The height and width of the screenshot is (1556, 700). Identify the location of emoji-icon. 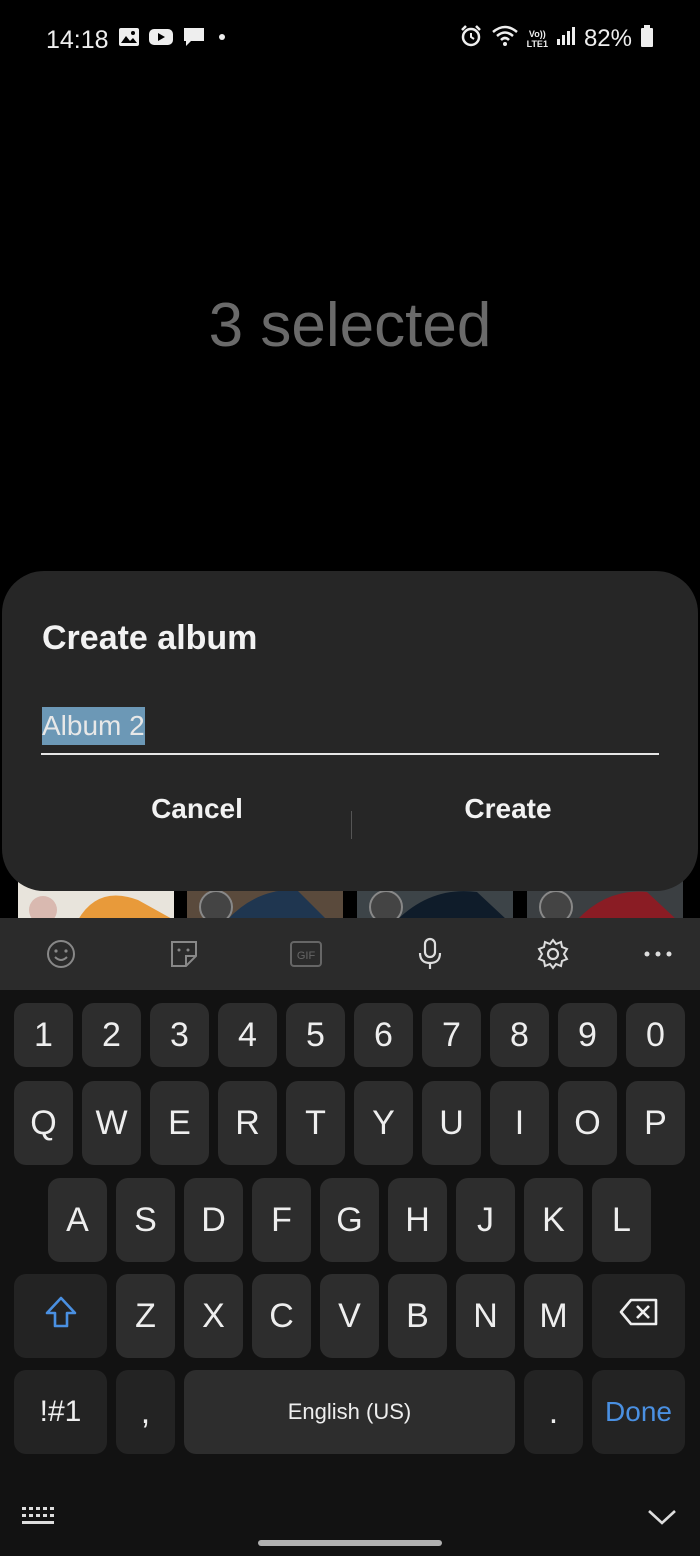
(61, 954).